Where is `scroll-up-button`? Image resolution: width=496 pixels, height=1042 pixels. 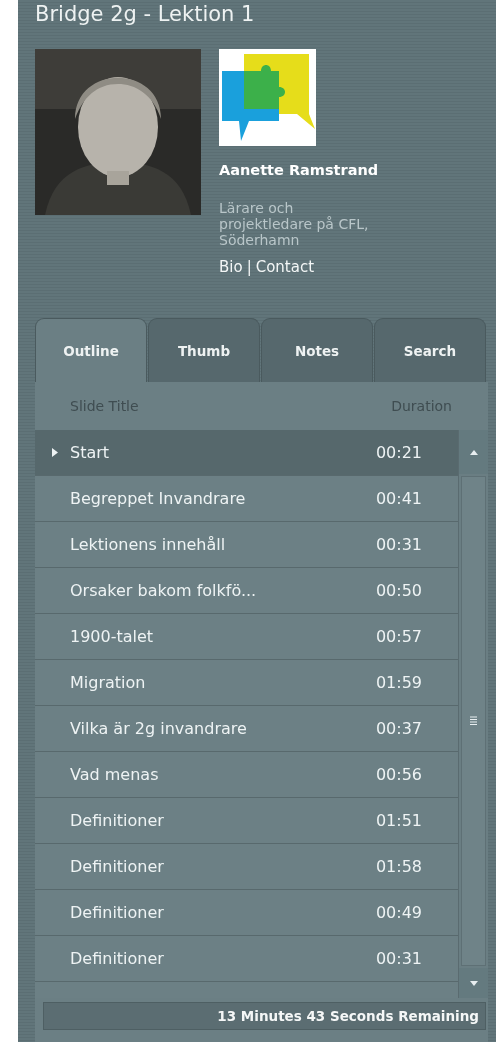 scroll-up-button is located at coordinates (473, 452).